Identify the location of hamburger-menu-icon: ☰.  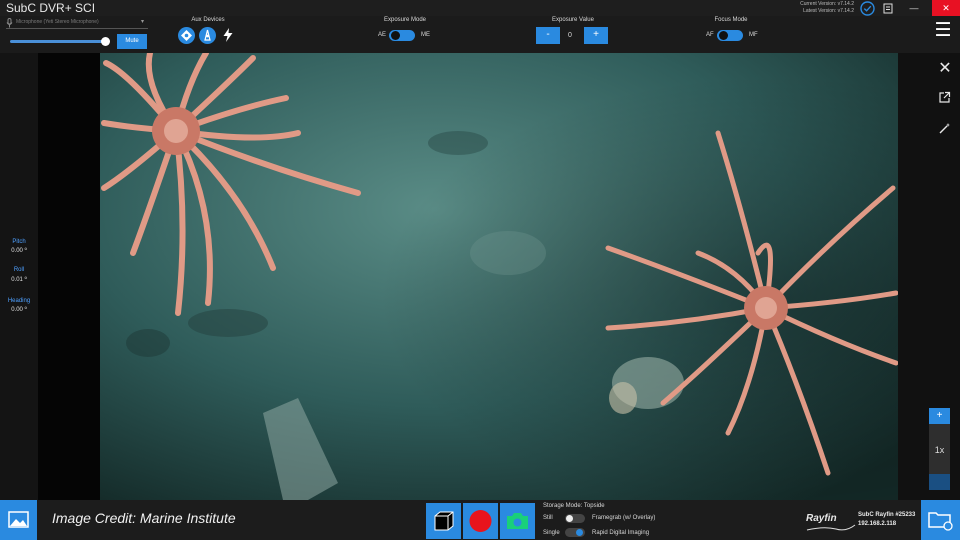
(943, 30).